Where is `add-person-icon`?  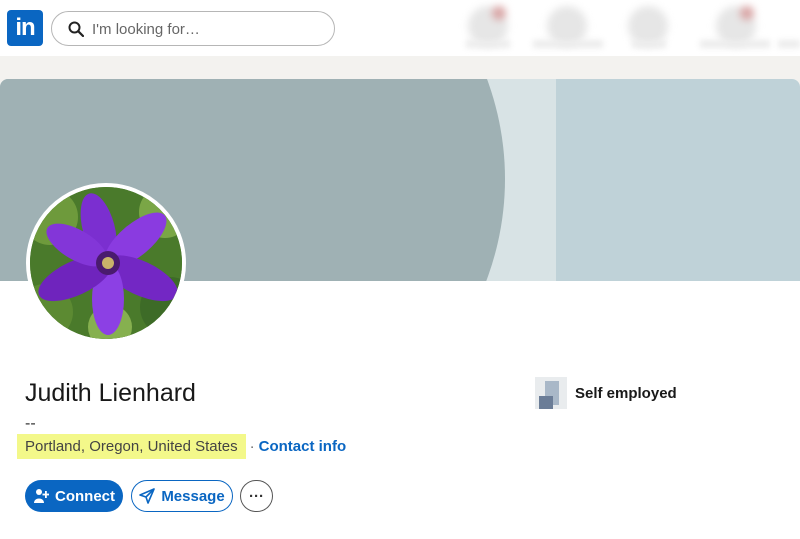
add-person-icon is located at coordinates (41, 496).